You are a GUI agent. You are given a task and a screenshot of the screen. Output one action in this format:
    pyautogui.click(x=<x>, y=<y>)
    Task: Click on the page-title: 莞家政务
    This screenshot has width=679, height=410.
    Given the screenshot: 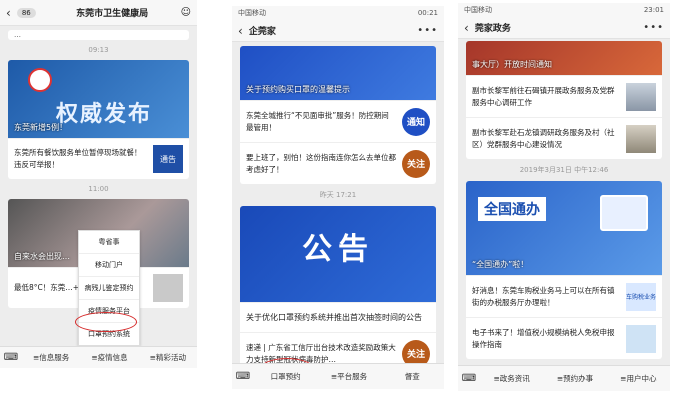 What is the action you would take?
    pyautogui.click(x=492, y=29)
    